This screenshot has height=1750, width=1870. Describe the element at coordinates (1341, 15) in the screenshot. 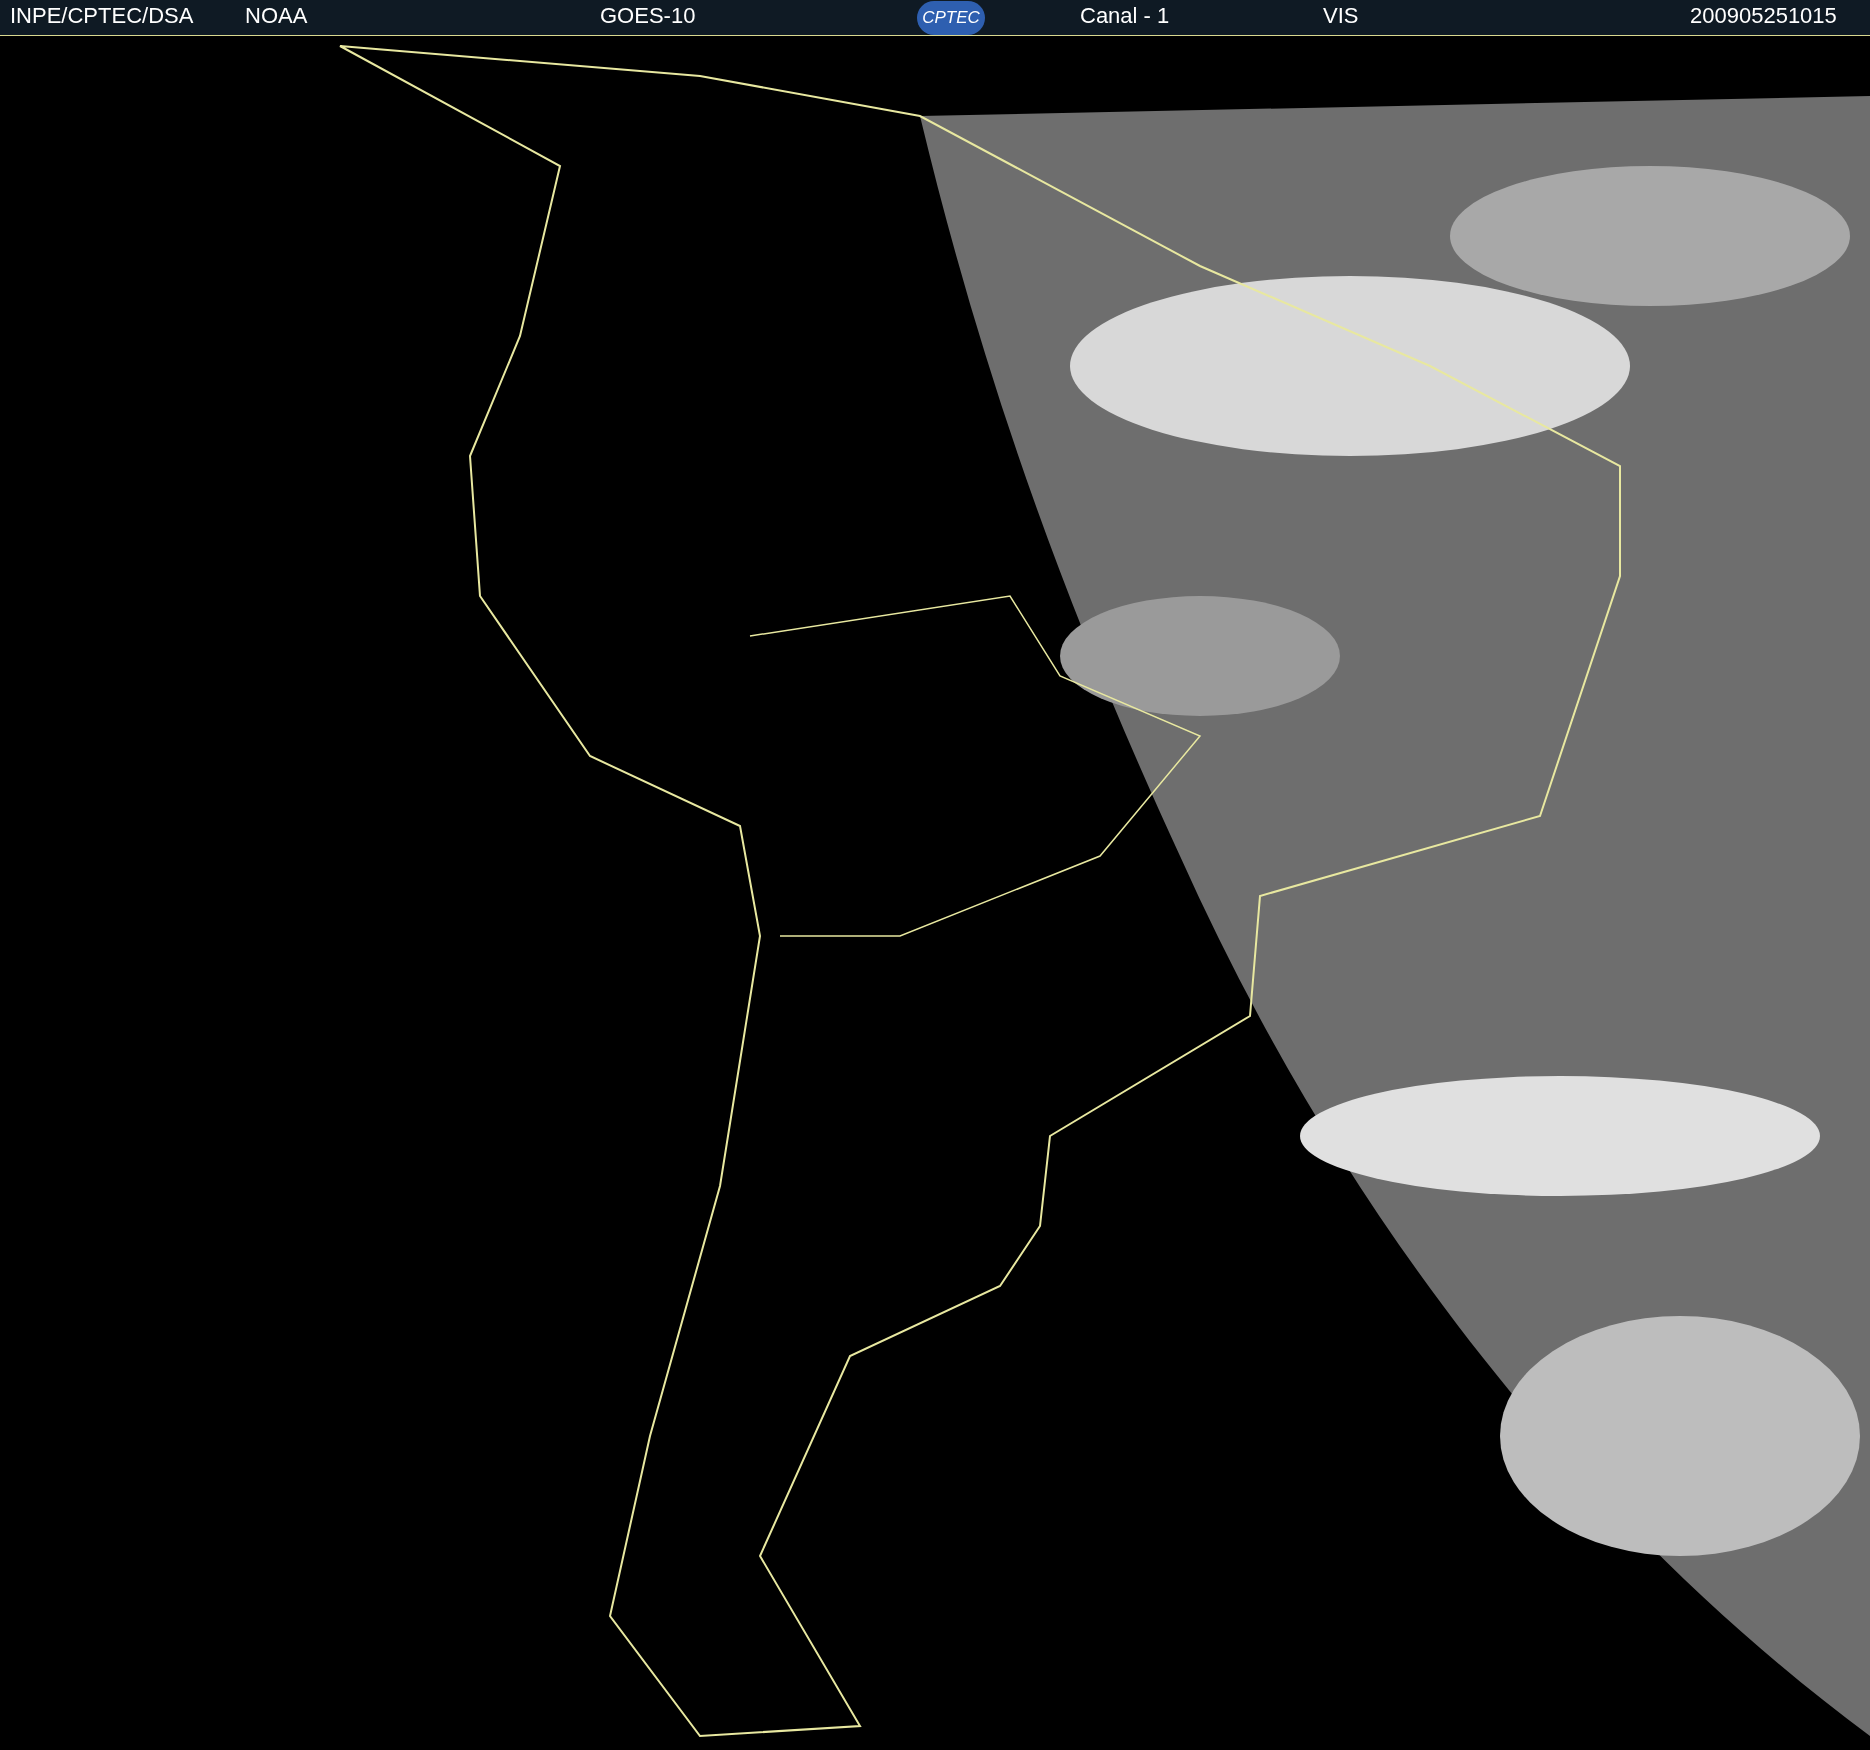

I see `band-label: VIS` at that location.